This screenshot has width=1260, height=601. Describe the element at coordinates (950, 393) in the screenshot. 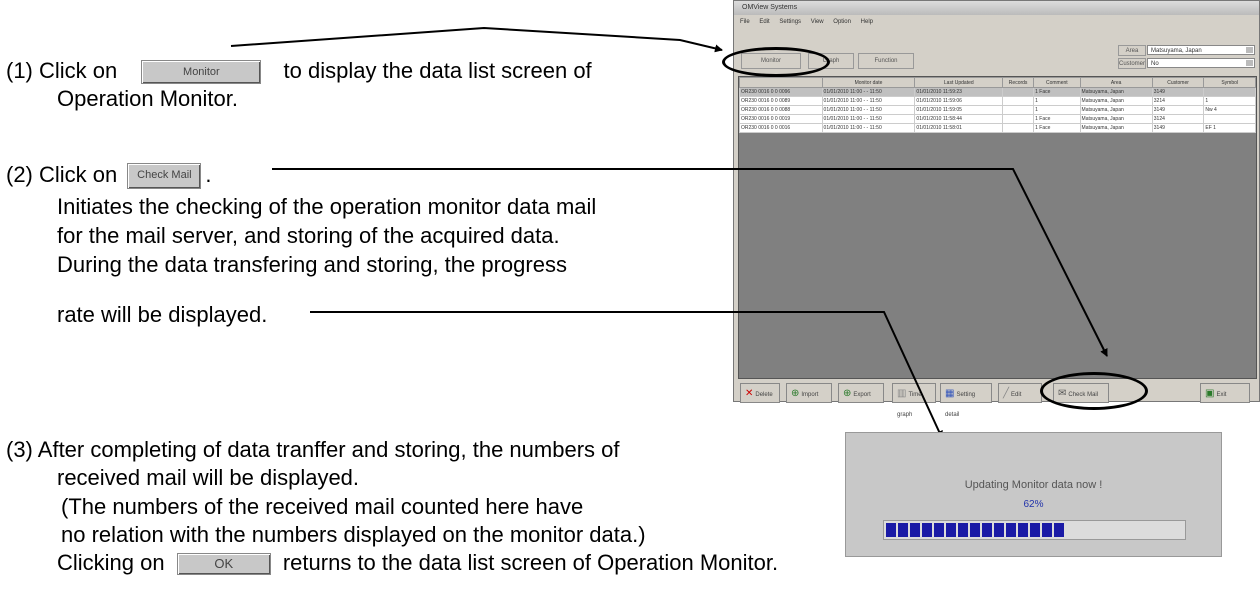

I see `settings-icon: ▦` at that location.